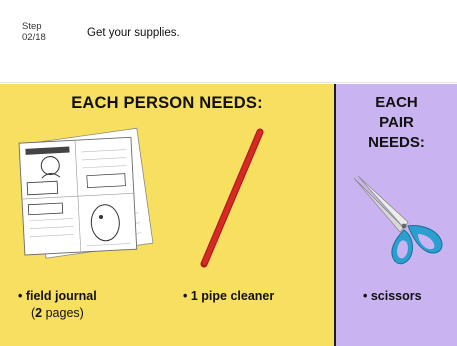  I want to click on field-journal-label: • field journal, so click(57, 296).